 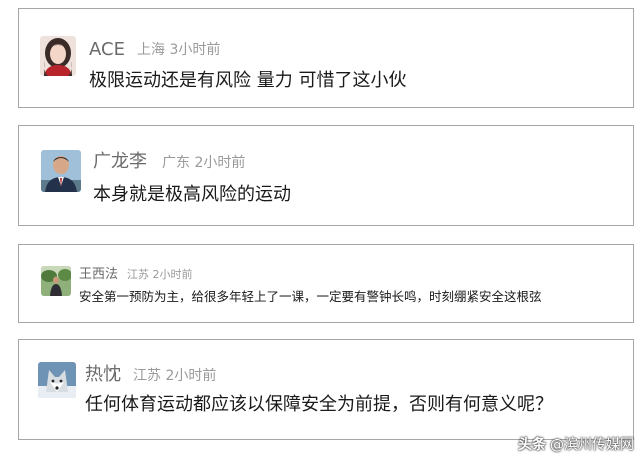 What do you see at coordinates (56, 281) in the screenshot?
I see `outdoor-photo-avatar-icon` at bounding box center [56, 281].